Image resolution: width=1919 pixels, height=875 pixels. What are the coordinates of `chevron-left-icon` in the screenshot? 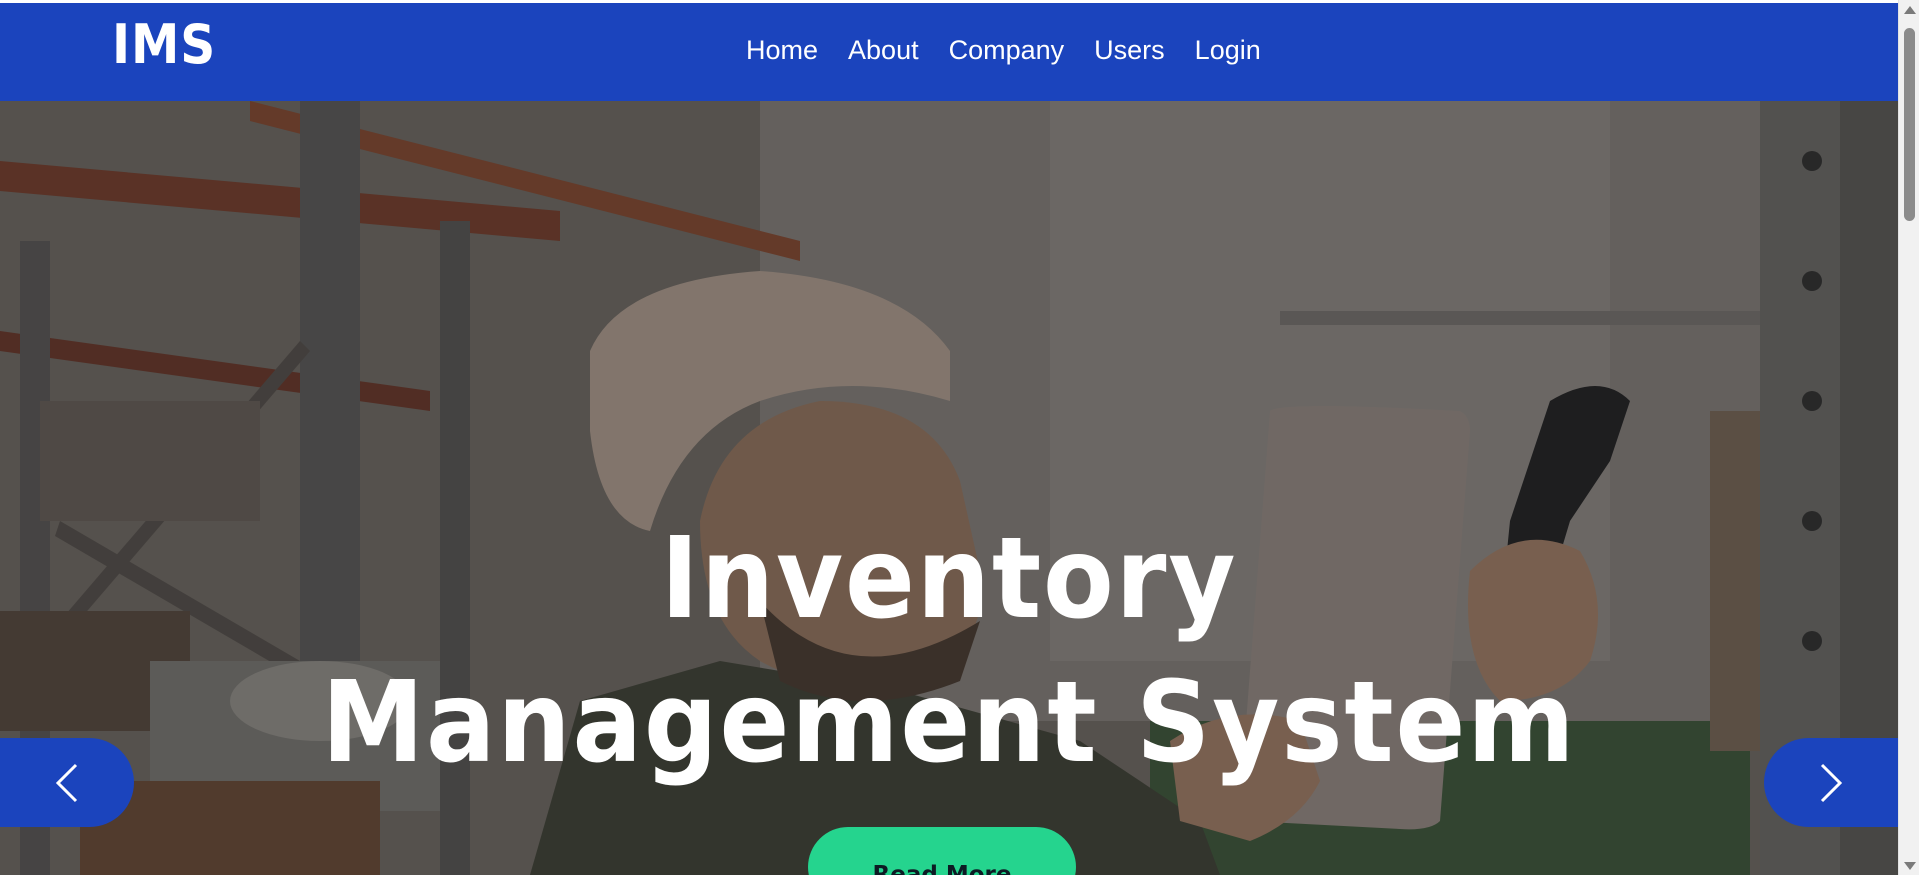 It's located at (66, 782).